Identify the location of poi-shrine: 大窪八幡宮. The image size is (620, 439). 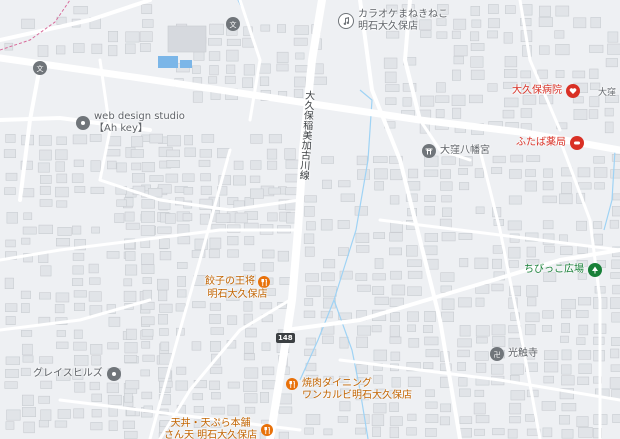
(456, 151).